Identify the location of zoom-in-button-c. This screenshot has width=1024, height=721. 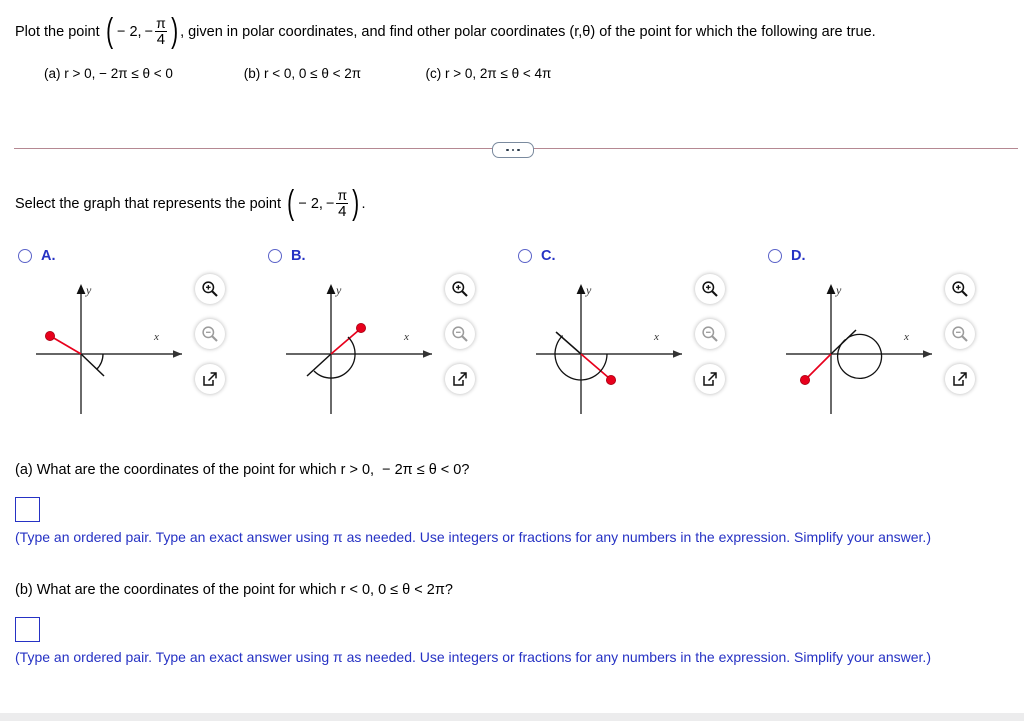
(710, 289).